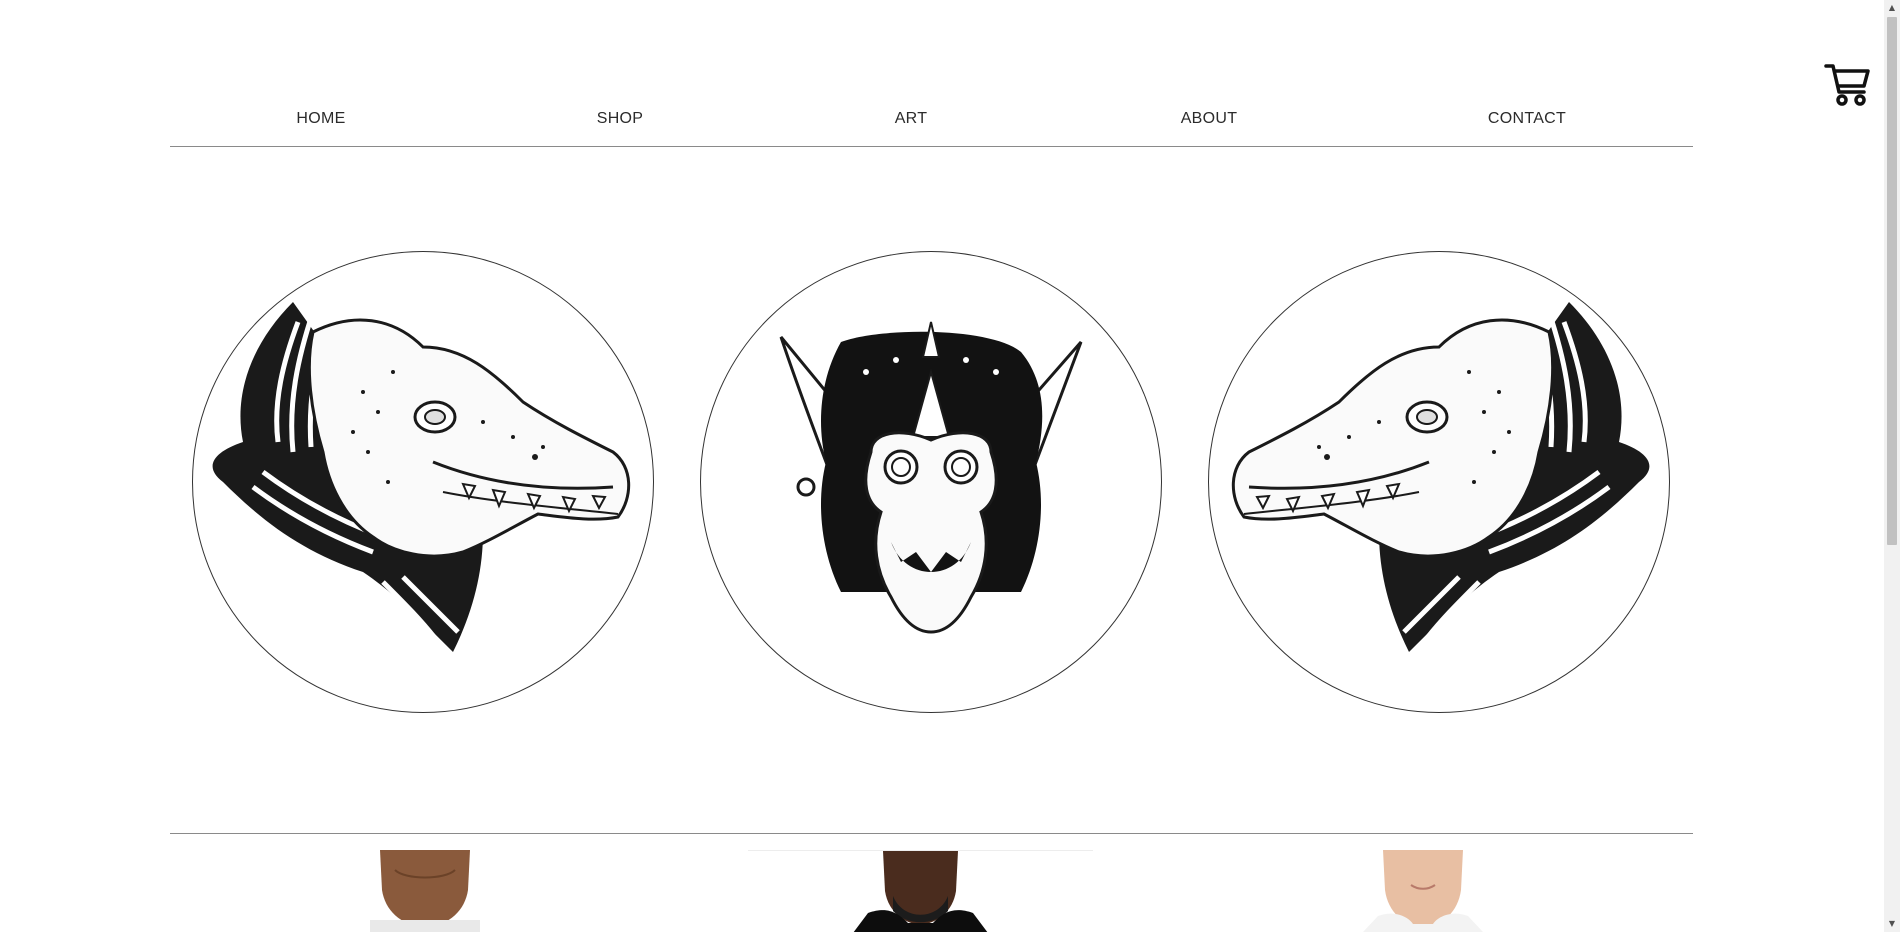  Describe the element at coordinates (1892, 281) in the screenshot. I see `scrollbar-thumb` at that location.